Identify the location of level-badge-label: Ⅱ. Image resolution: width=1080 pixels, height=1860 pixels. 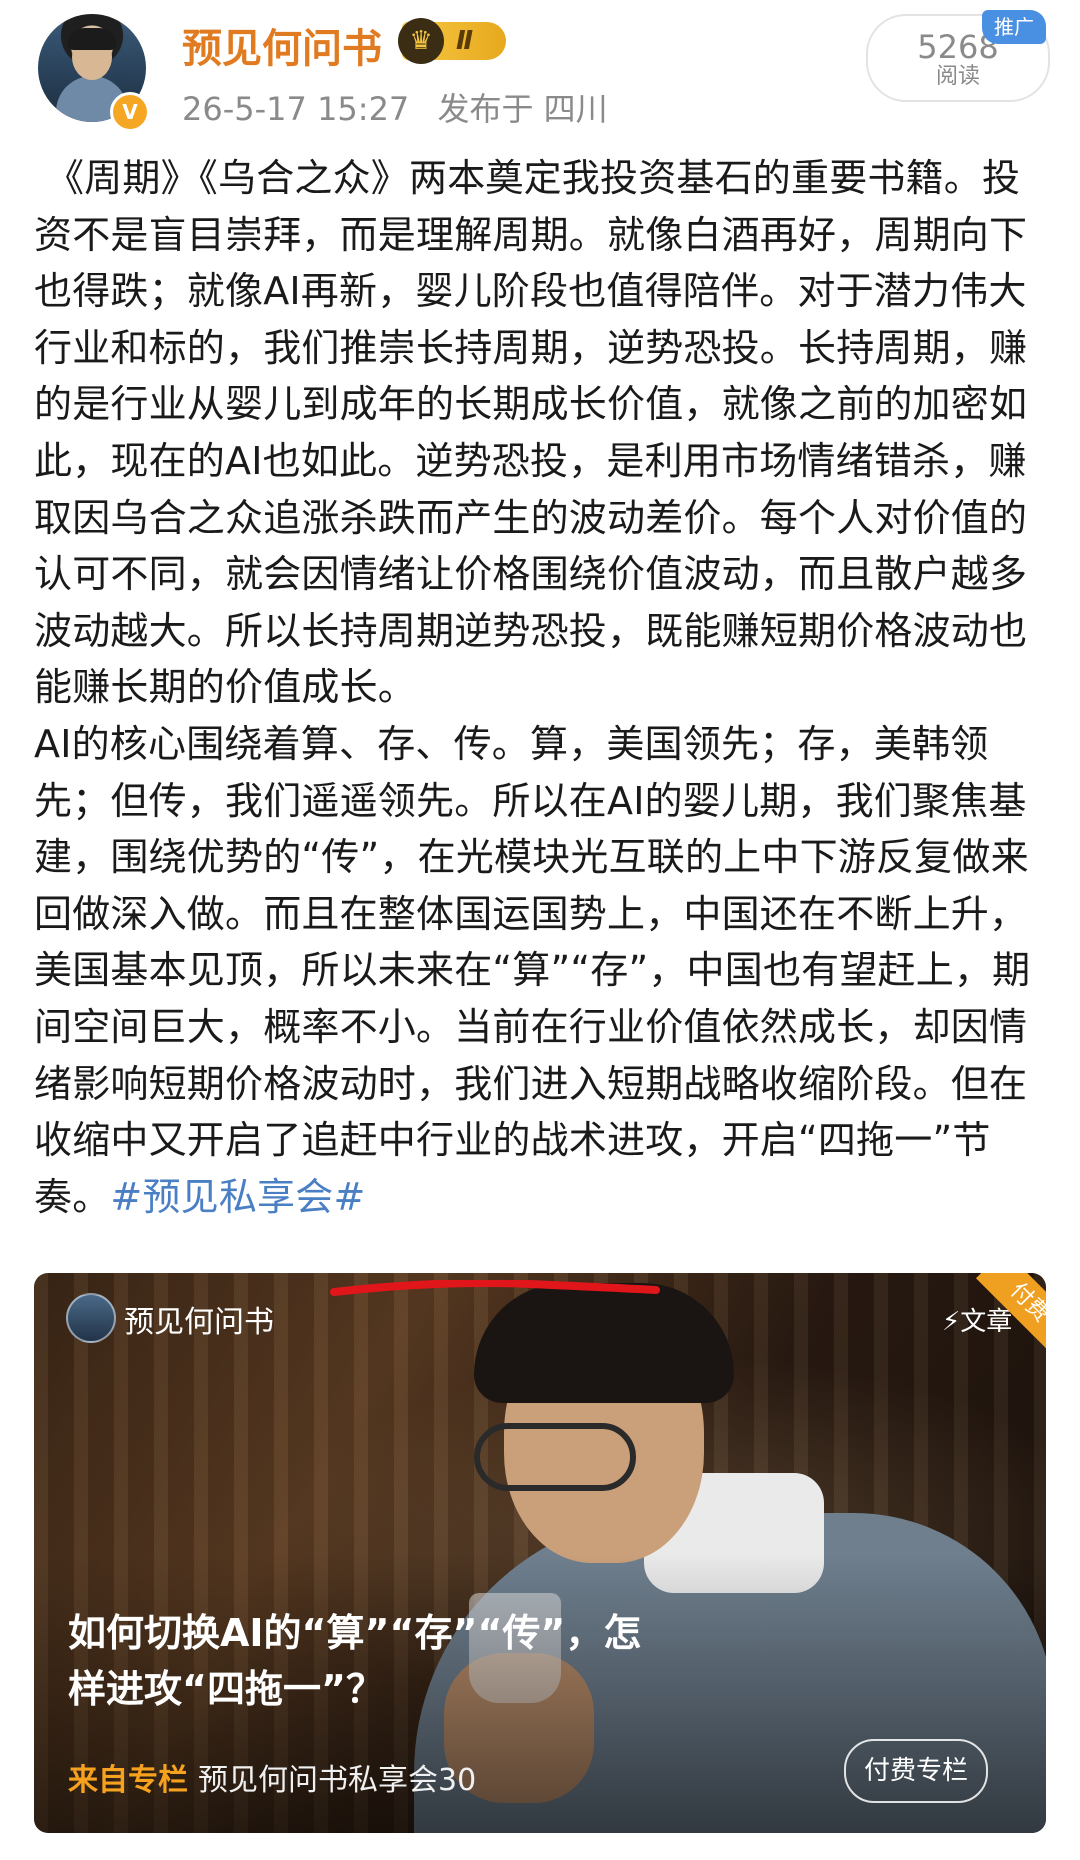
(465, 41).